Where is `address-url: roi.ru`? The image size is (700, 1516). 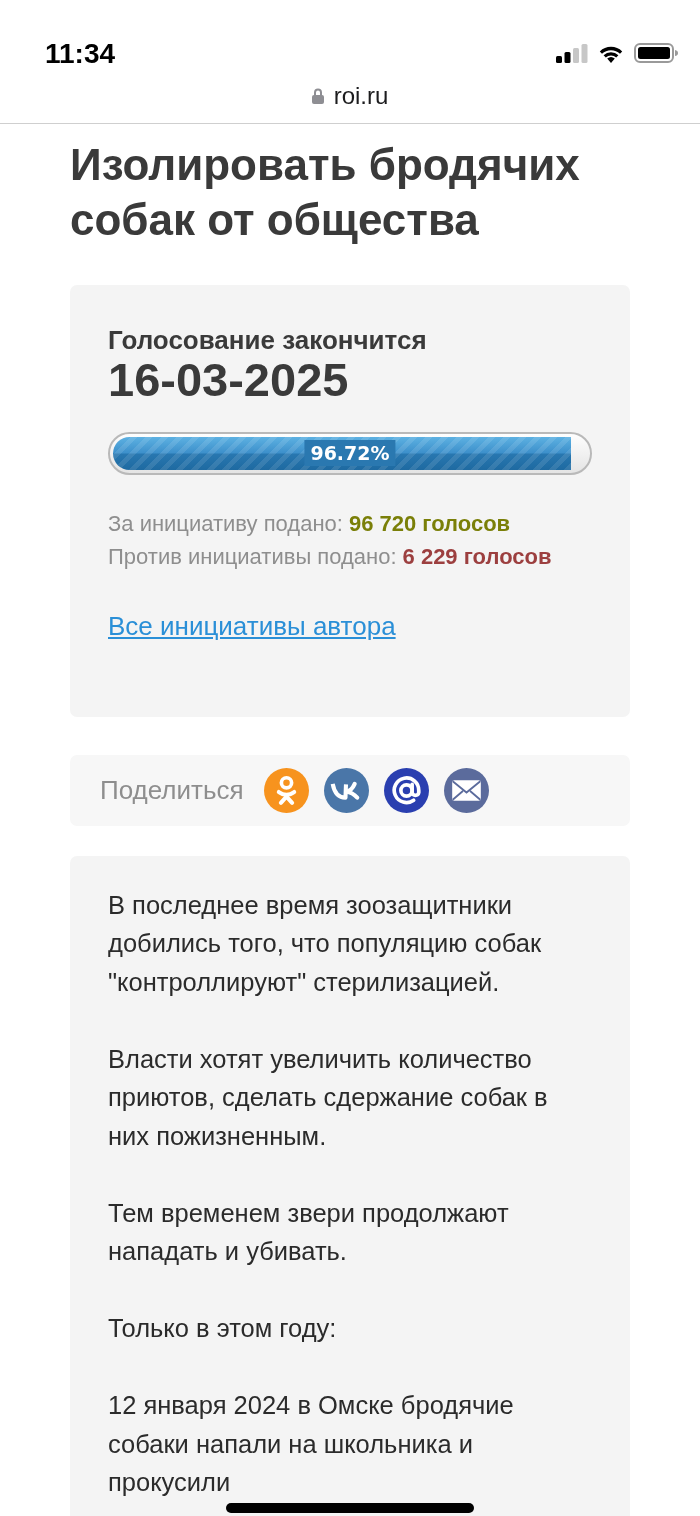 address-url: roi.ru is located at coordinates (361, 95).